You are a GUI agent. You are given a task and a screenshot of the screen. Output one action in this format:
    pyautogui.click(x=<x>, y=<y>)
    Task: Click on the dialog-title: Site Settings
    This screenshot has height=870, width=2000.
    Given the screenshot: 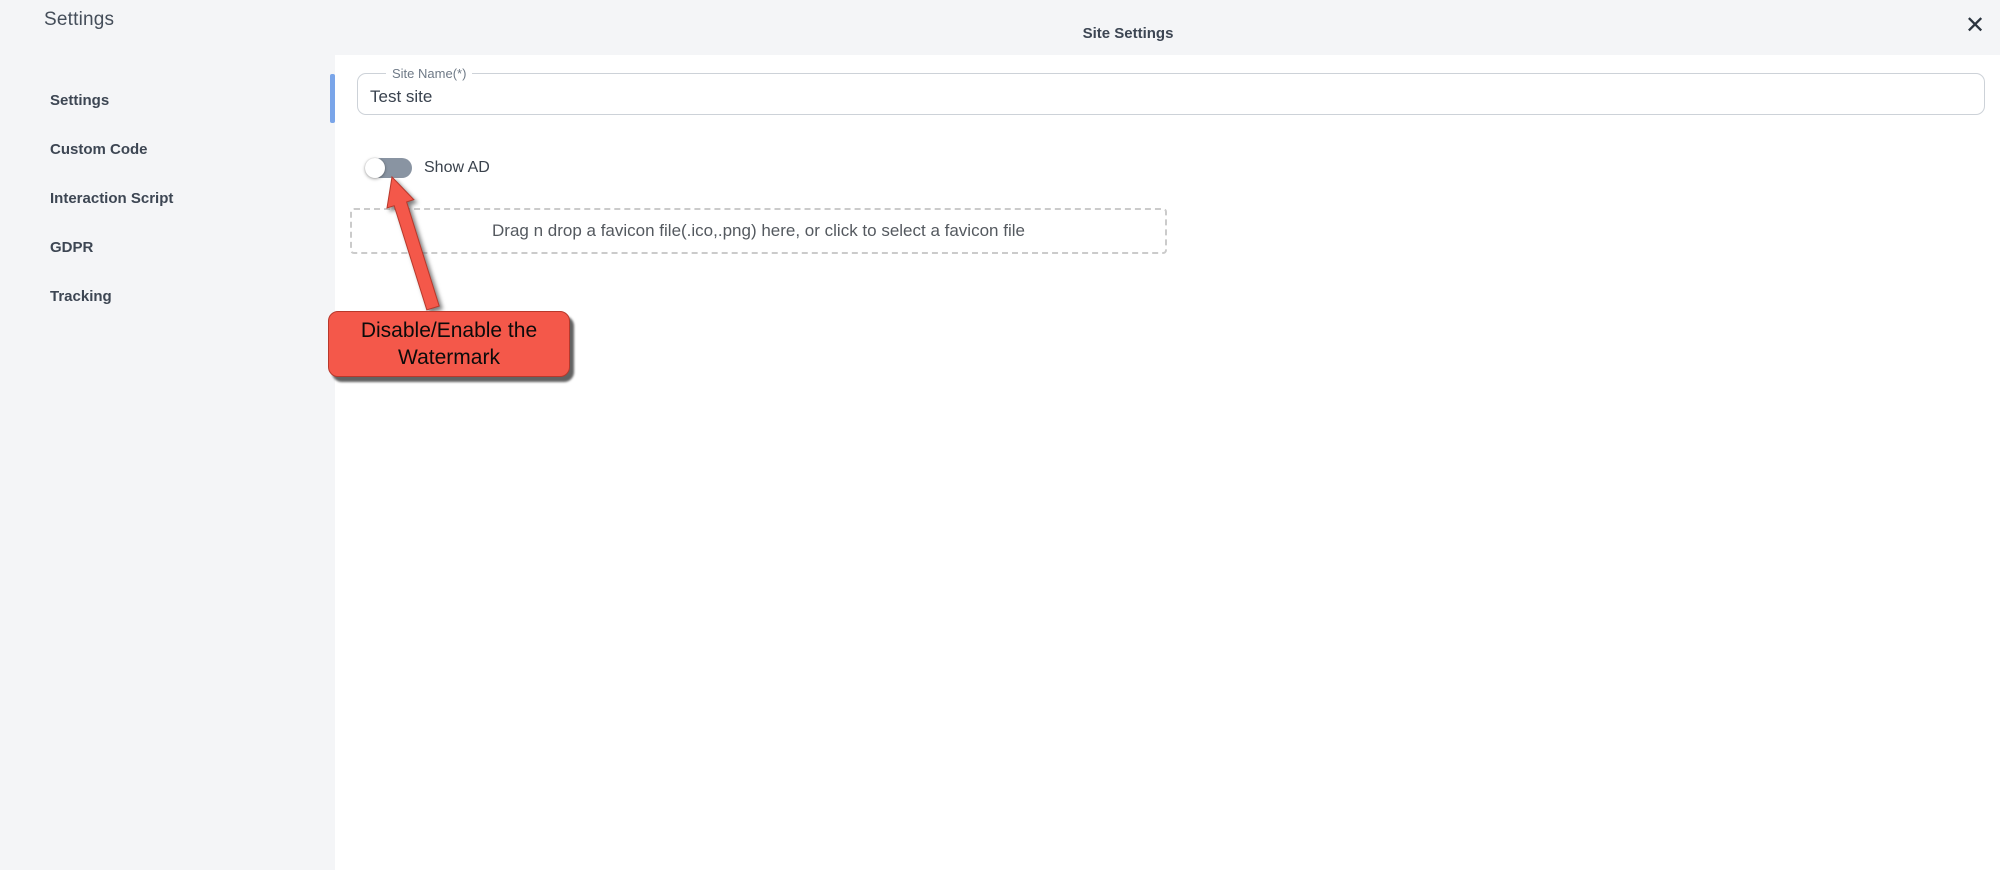 What is the action you would take?
    pyautogui.click(x=1128, y=33)
    